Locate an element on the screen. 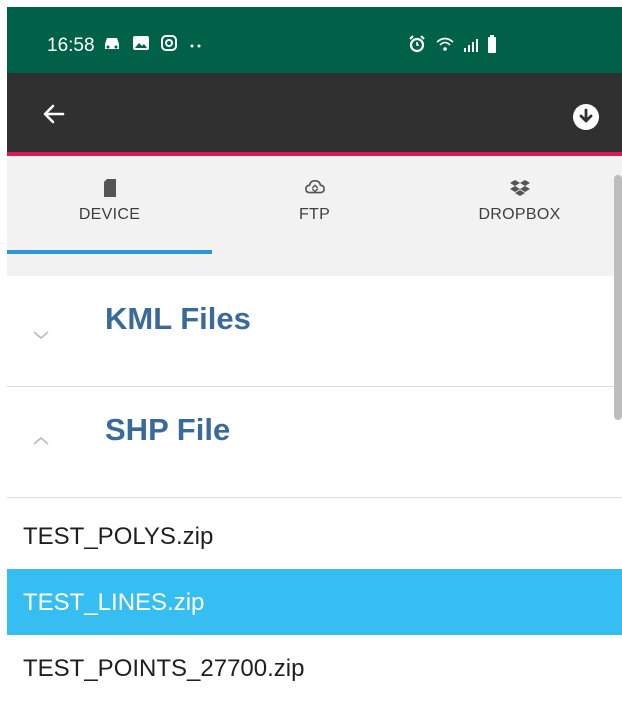 This screenshot has height=701, width=622. dropbox-icon is located at coordinates (519, 188).